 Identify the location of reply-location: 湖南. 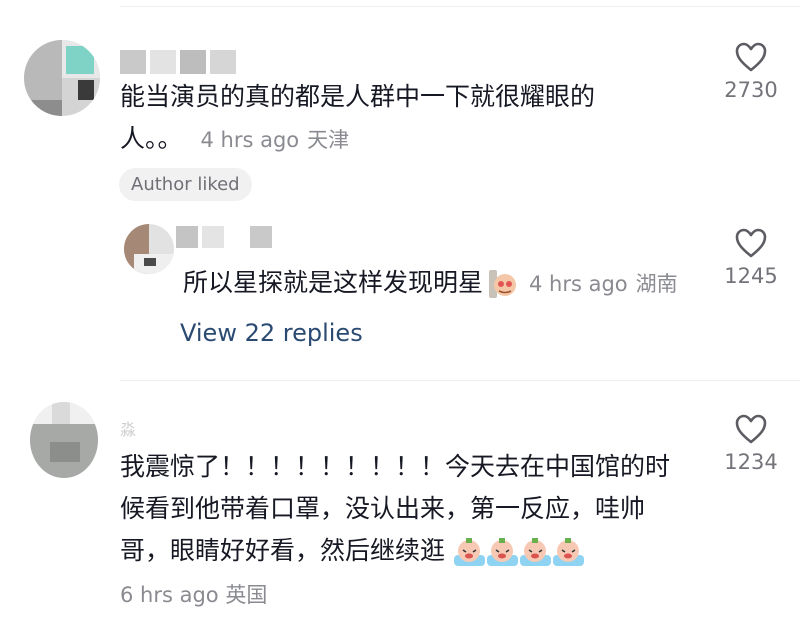
(656, 284).